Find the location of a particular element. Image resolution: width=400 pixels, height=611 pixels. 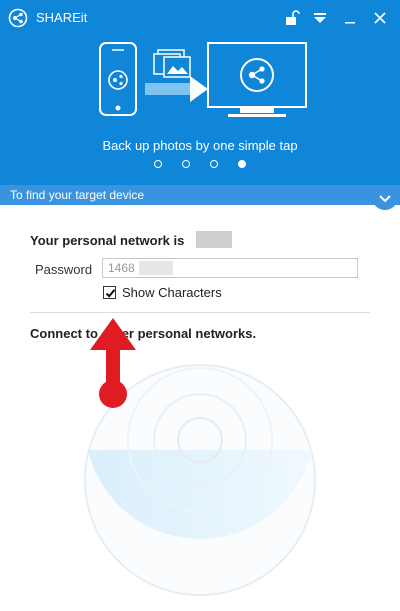

find-device-bar: To find your target device is located at coordinates (200, 195).